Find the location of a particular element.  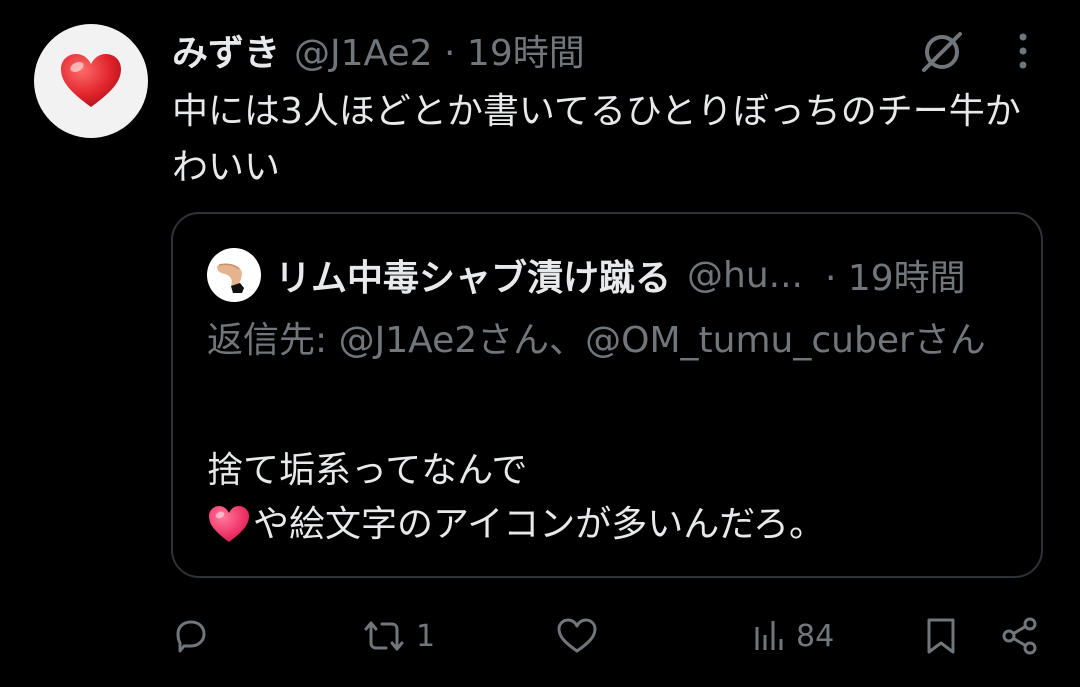

quoted-text-line1: 捨て垢系ってなんで is located at coordinates (367, 470).